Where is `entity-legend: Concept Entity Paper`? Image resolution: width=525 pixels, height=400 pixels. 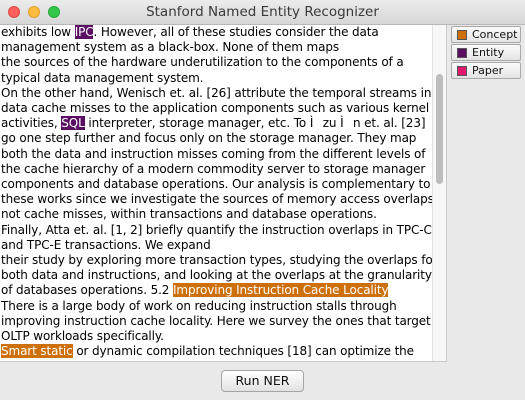
entity-legend: Concept Entity Paper is located at coordinates (486, 53).